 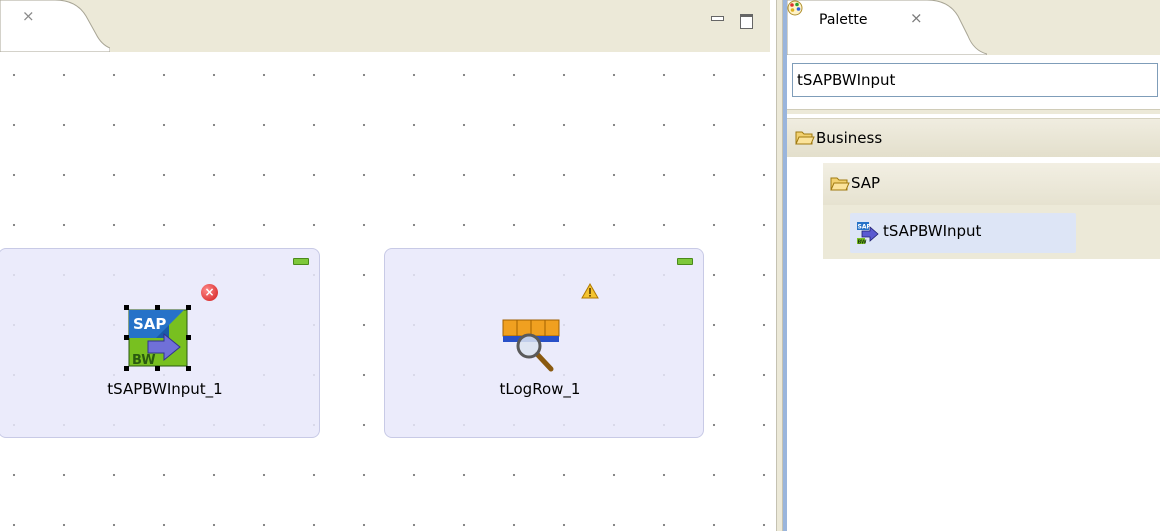 I want to click on palette-tab-title: Palette, so click(x=843, y=20).